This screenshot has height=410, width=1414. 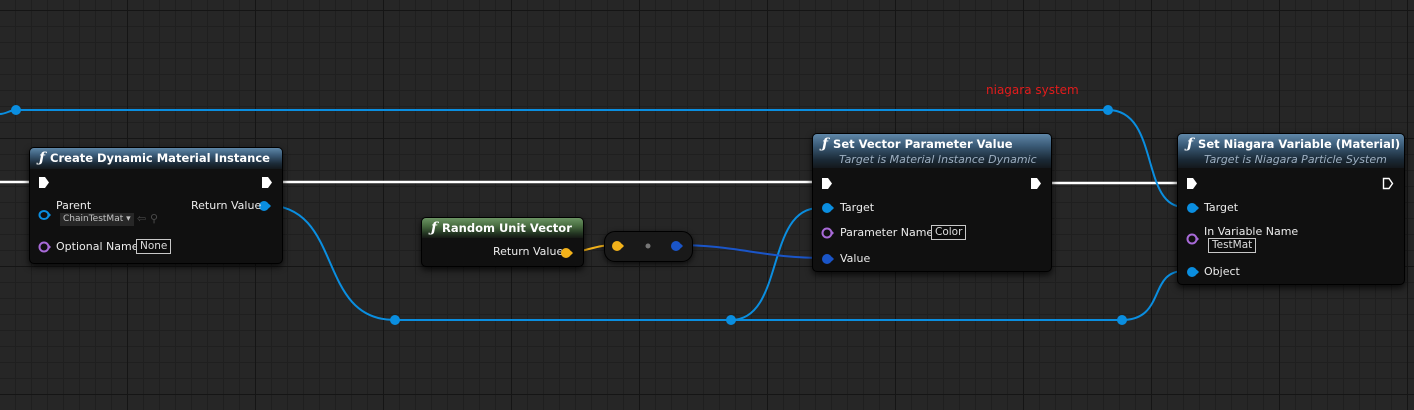 What do you see at coordinates (45, 247) in the screenshot?
I see `optional-name-pin` at bounding box center [45, 247].